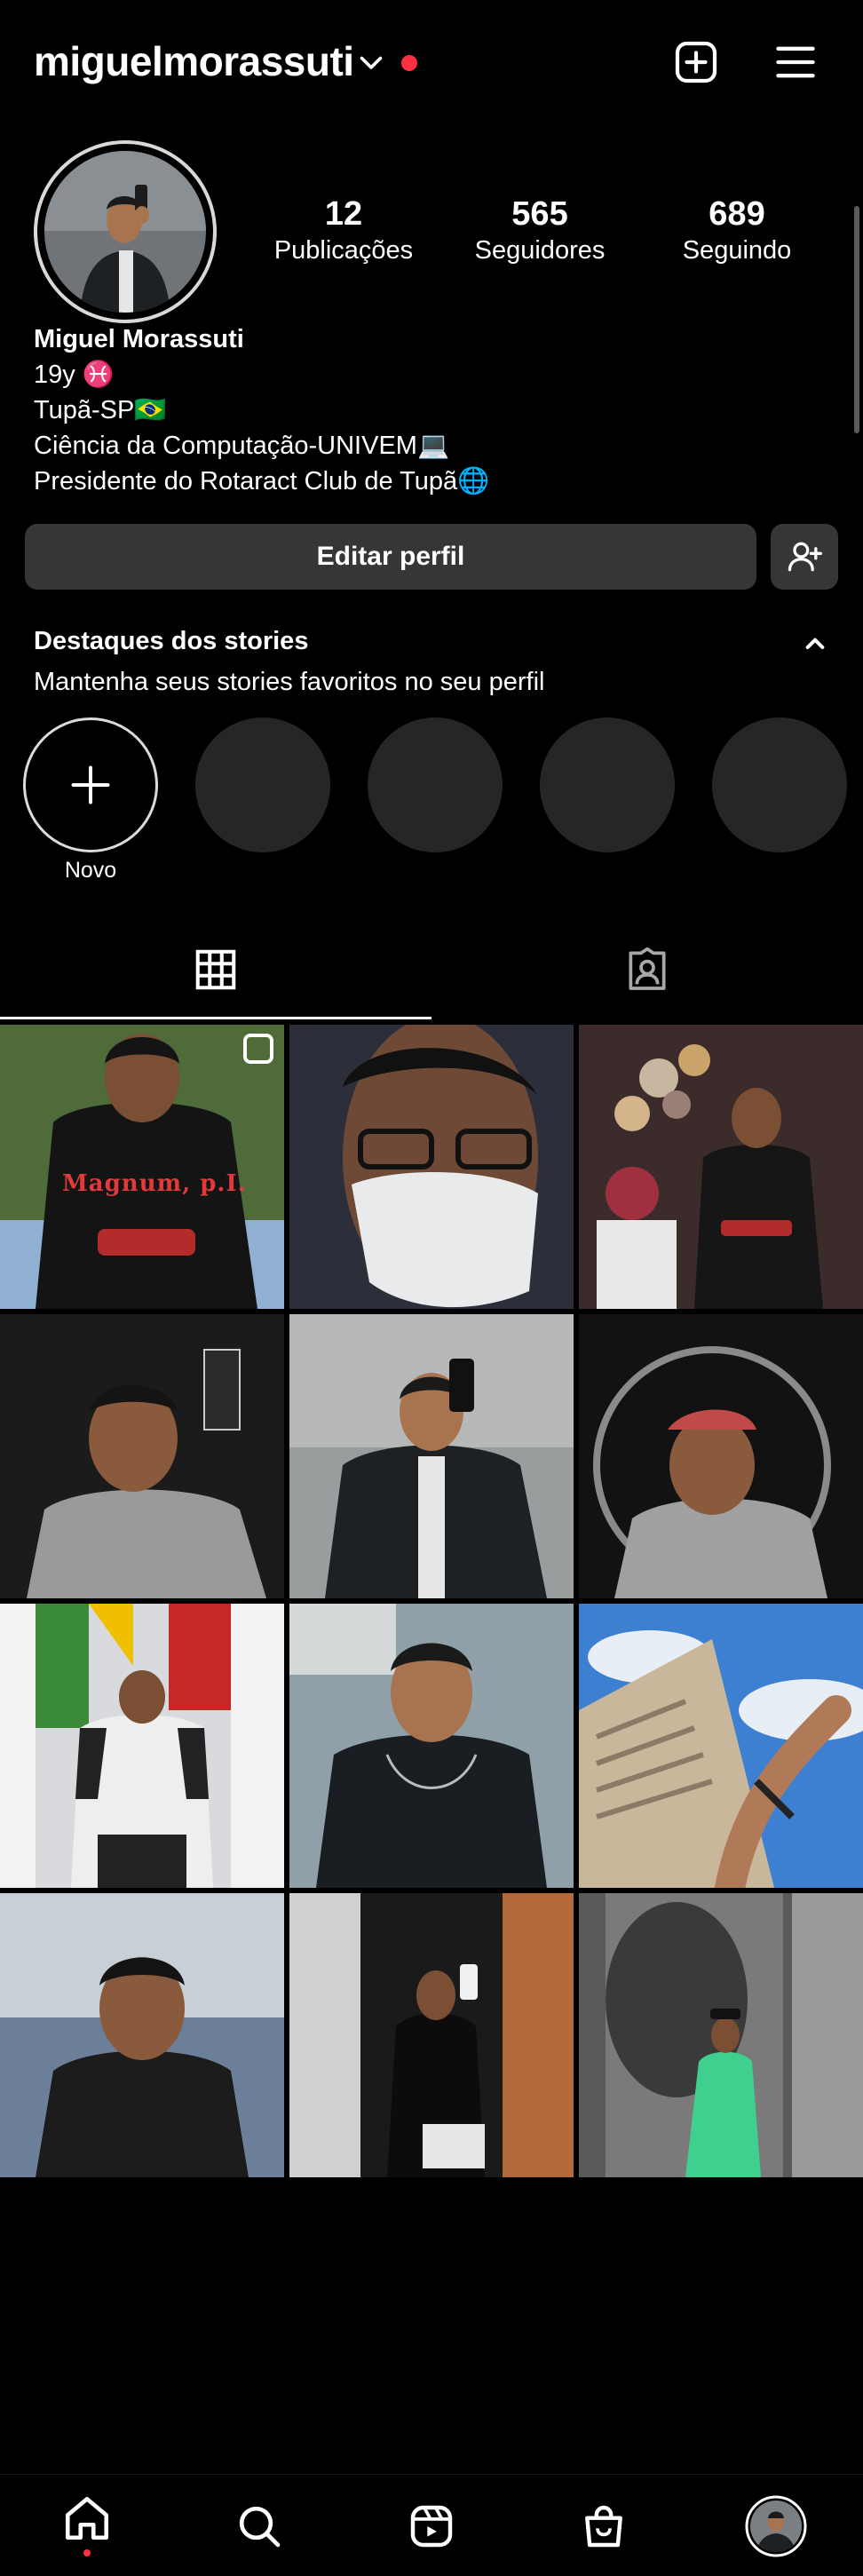 This screenshot has height=2576, width=863. Describe the element at coordinates (539, 214) in the screenshot. I see `followers-count: 565` at that location.